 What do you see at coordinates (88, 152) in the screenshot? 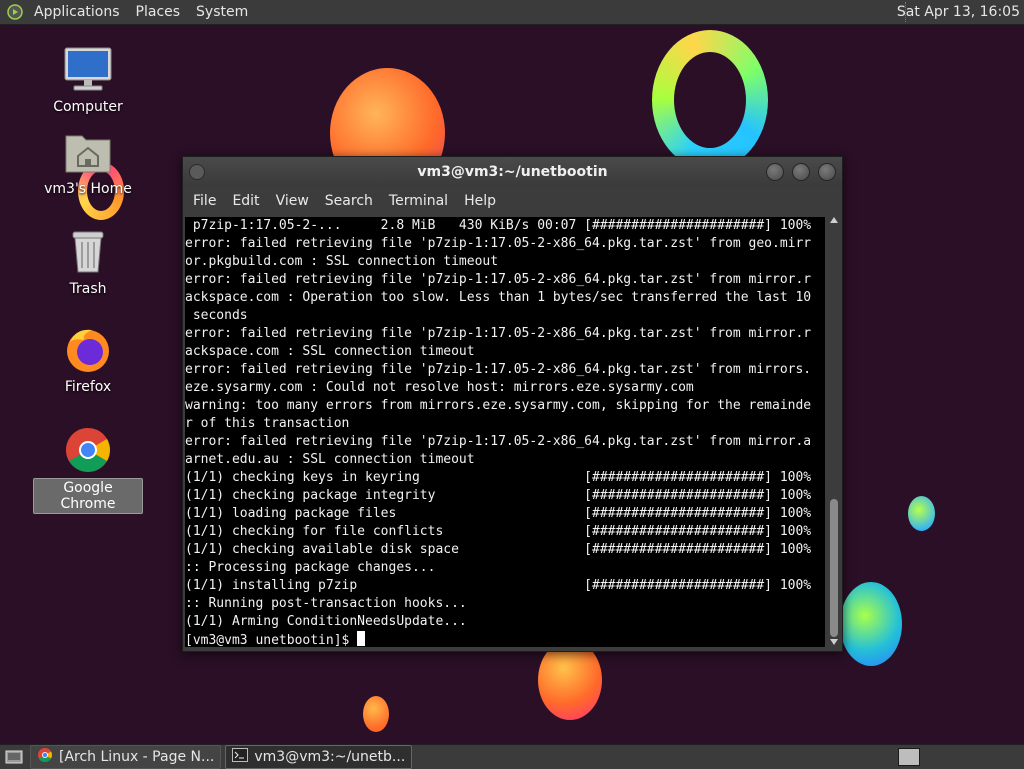
I see `home-folder-icon` at bounding box center [88, 152].